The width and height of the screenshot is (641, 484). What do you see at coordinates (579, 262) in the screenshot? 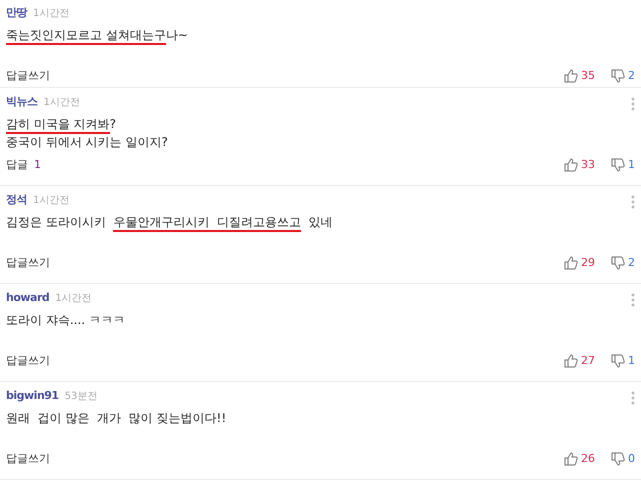
I see `like-button: 29` at bounding box center [579, 262].